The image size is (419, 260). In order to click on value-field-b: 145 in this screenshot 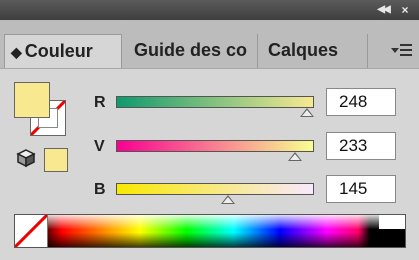, I will do `click(361, 189)`.